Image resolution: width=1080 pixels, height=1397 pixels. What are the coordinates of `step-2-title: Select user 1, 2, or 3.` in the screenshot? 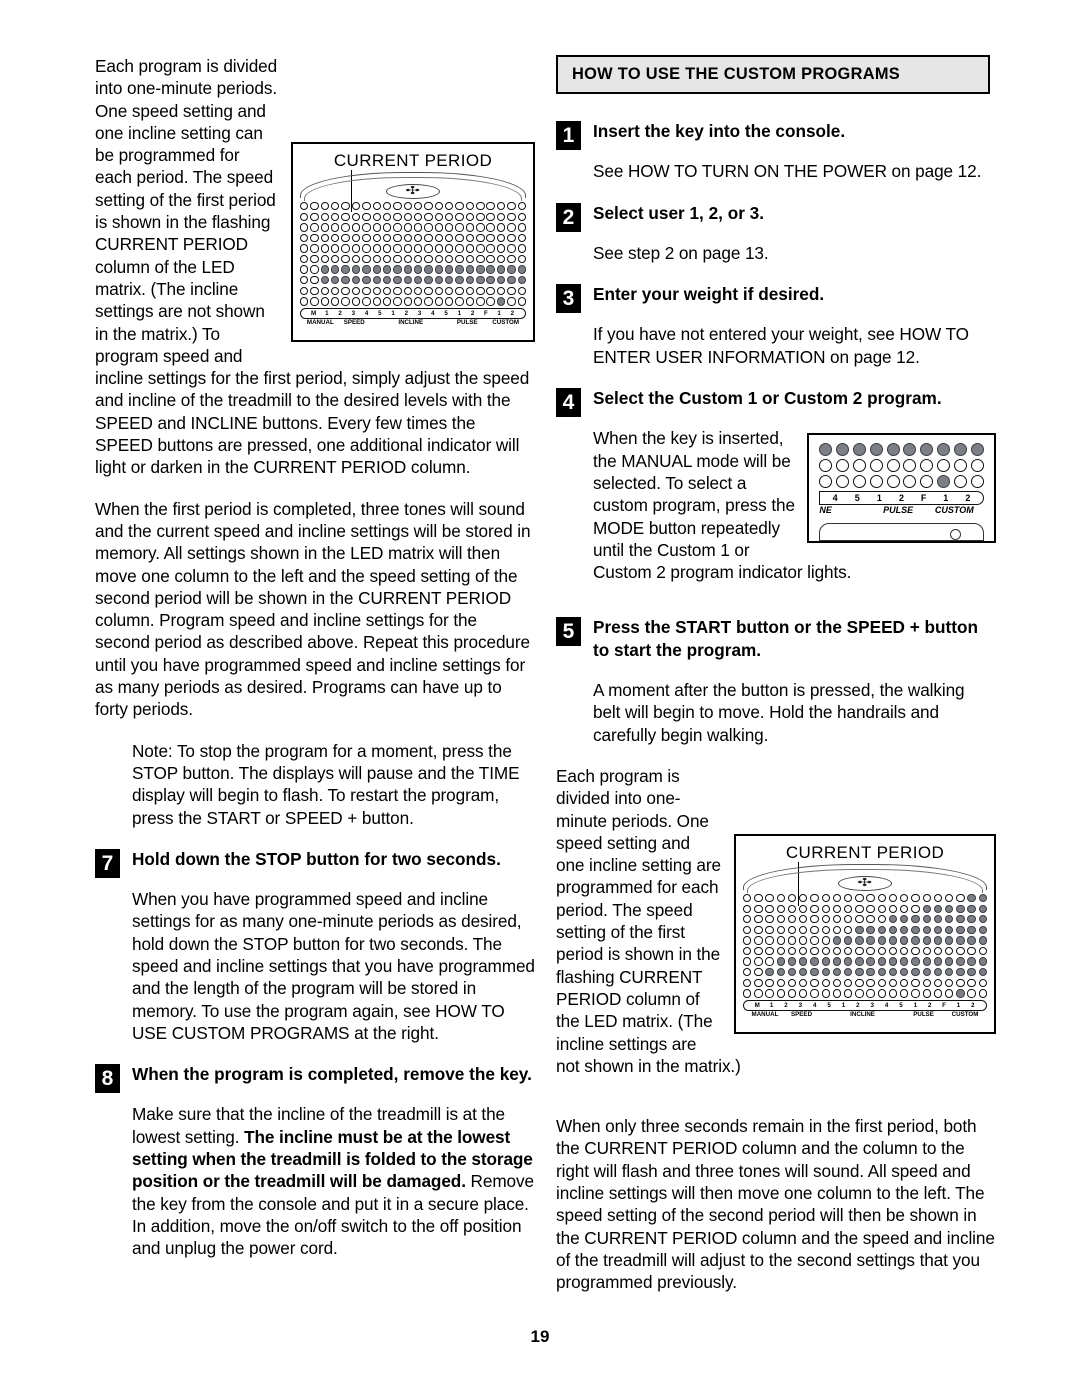 It's located at (679, 212).